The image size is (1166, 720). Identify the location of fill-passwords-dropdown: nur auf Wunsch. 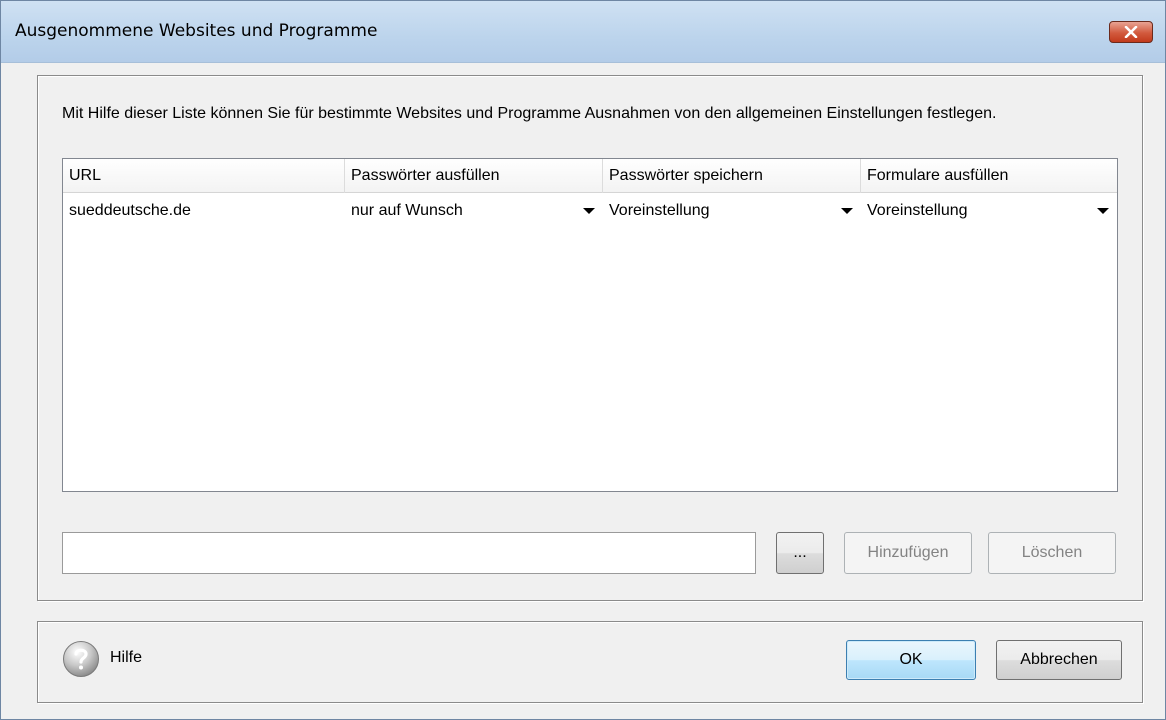
(474, 211).